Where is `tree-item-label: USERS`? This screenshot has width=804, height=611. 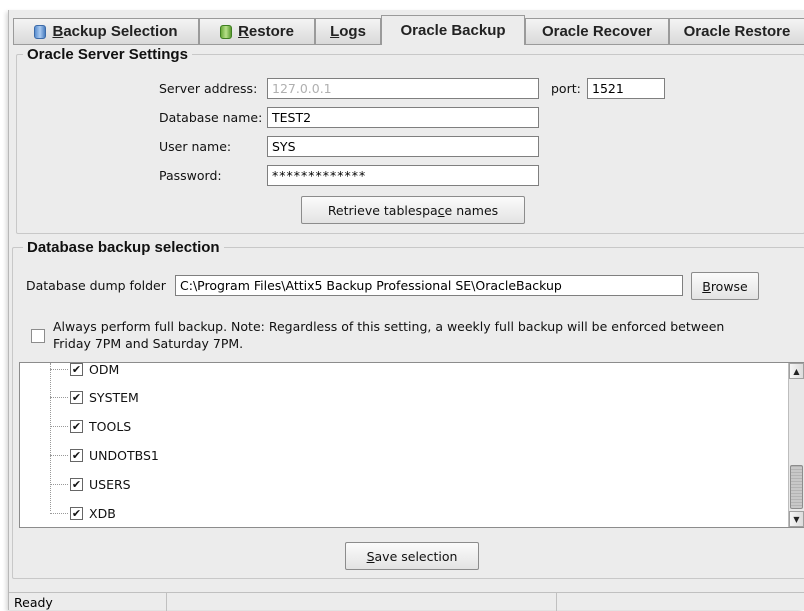
tree-item-label: USERS is located at coordinates (110, 484).